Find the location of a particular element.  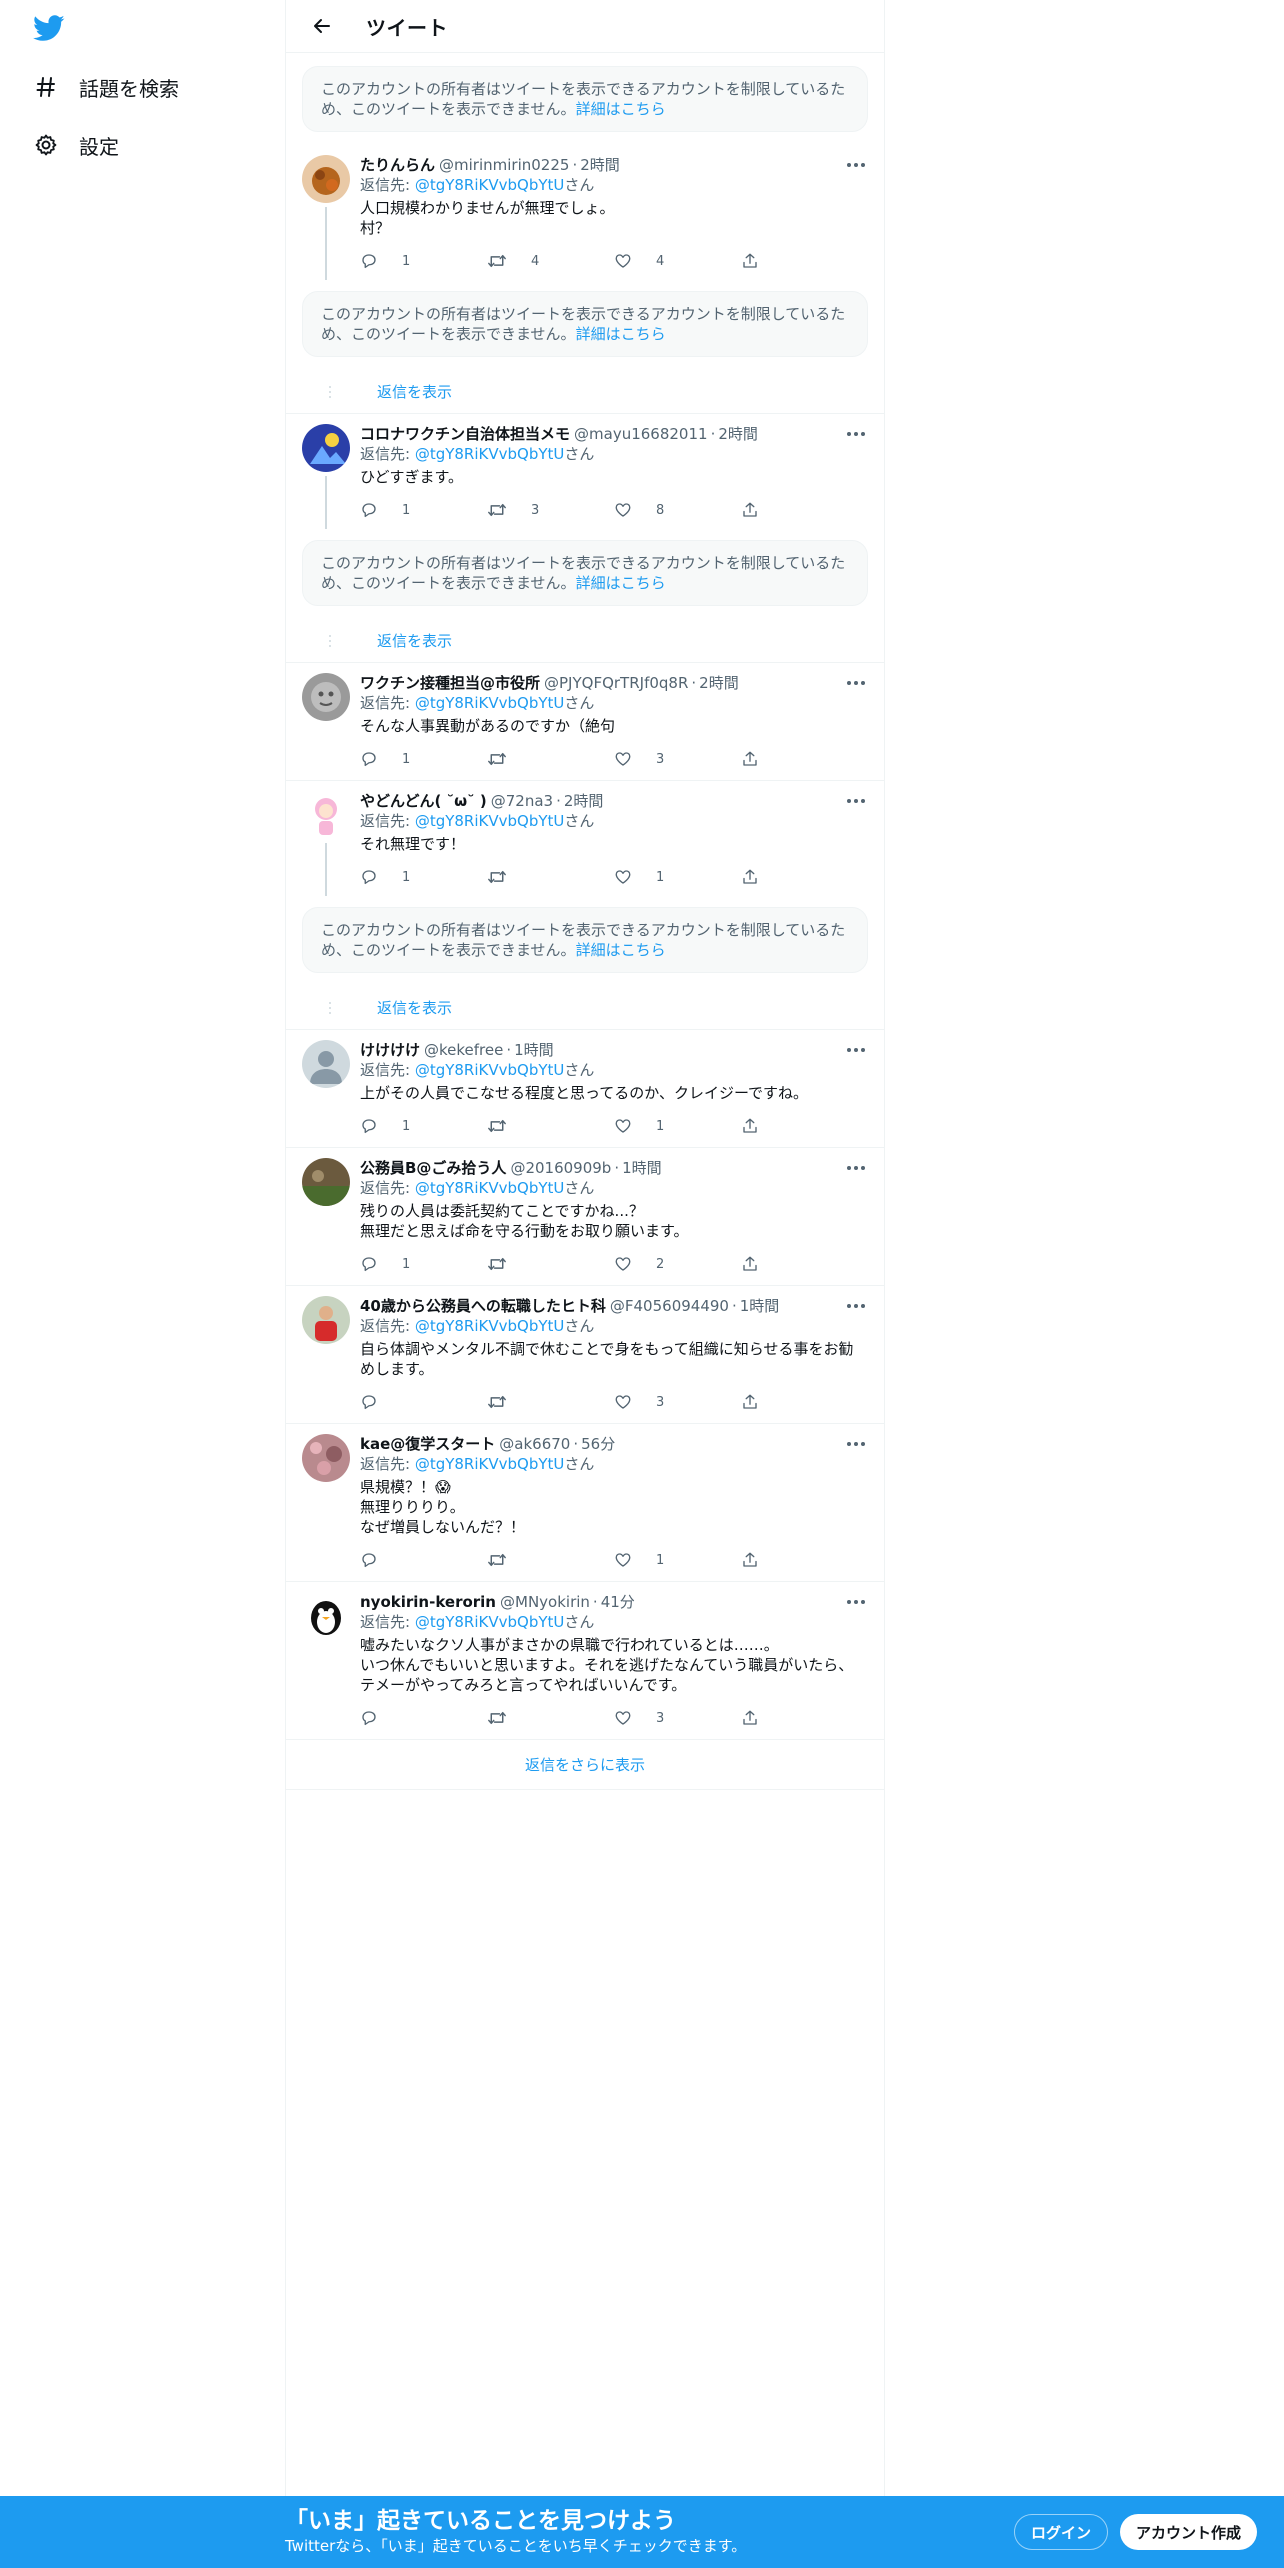

like-button: 8 is located at coordinates (677, 510).